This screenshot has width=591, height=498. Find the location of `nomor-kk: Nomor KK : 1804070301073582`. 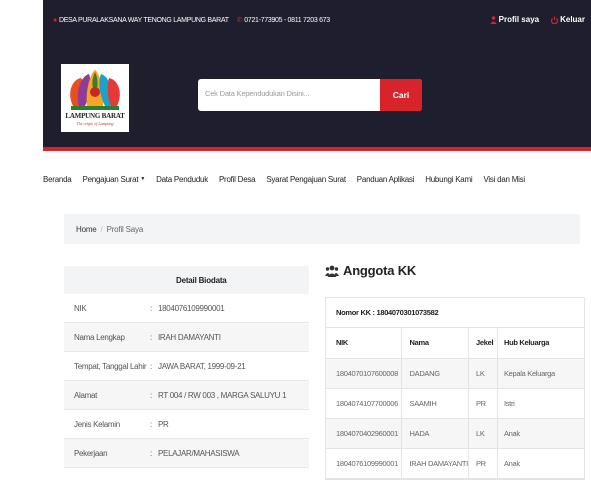

nomor-kk: Nomor KK : 1804070301073582 is located at coordinates (455, 313).